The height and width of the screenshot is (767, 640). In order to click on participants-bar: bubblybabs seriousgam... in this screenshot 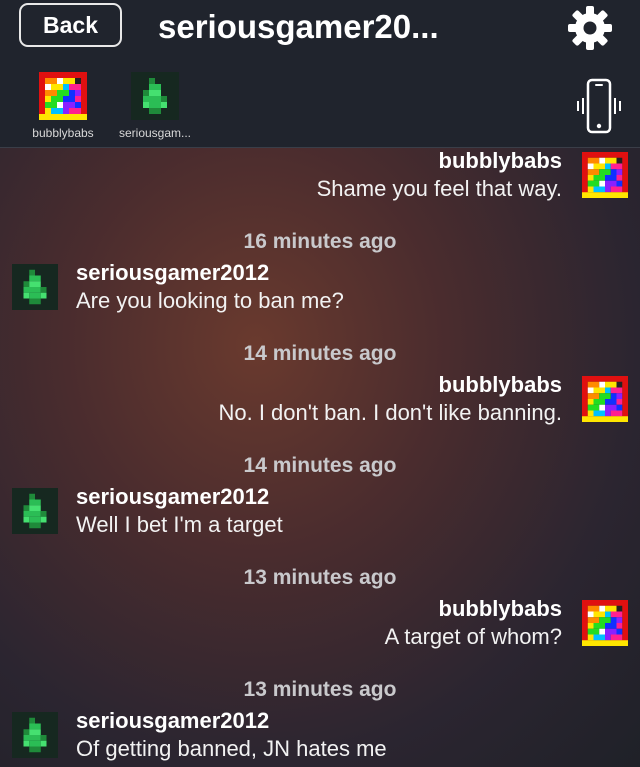, I will do `click(320, 104)`.